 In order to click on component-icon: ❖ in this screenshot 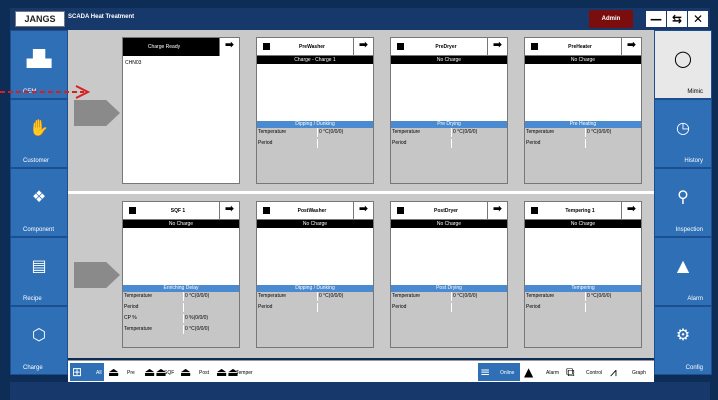, I will do `click(39, 196)`.